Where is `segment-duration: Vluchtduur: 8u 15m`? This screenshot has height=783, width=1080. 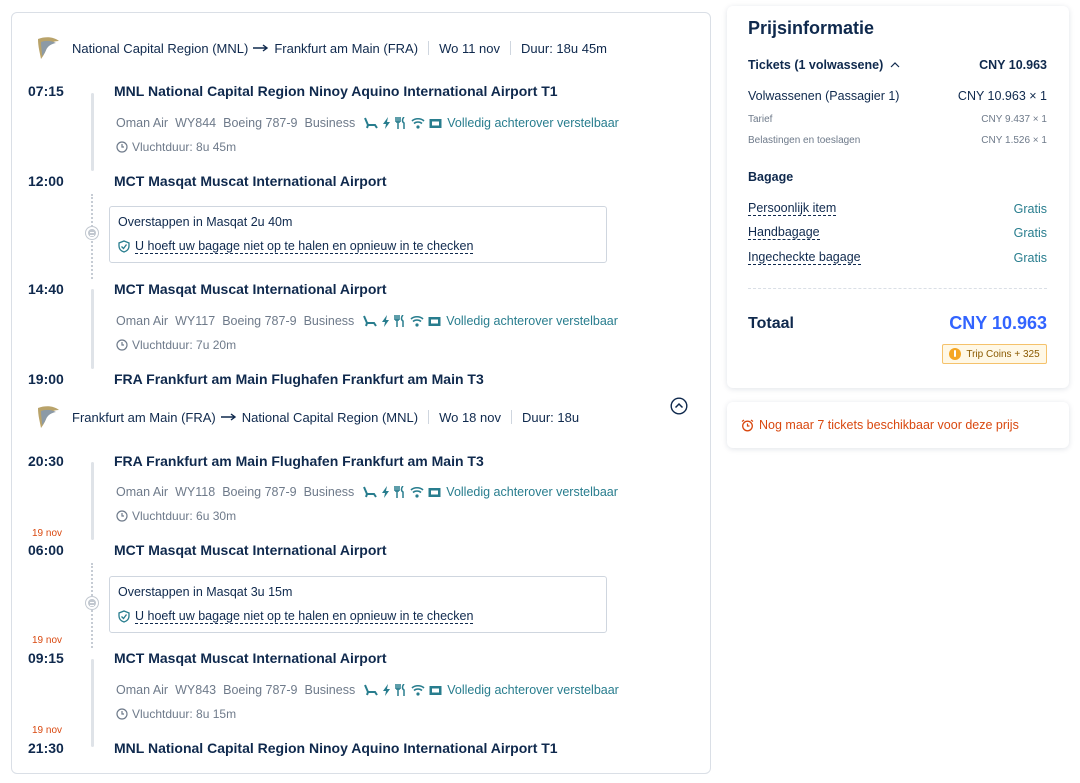
segment-duration: Vluchtduur: 8u 15m is located at coordinates (176, 714).